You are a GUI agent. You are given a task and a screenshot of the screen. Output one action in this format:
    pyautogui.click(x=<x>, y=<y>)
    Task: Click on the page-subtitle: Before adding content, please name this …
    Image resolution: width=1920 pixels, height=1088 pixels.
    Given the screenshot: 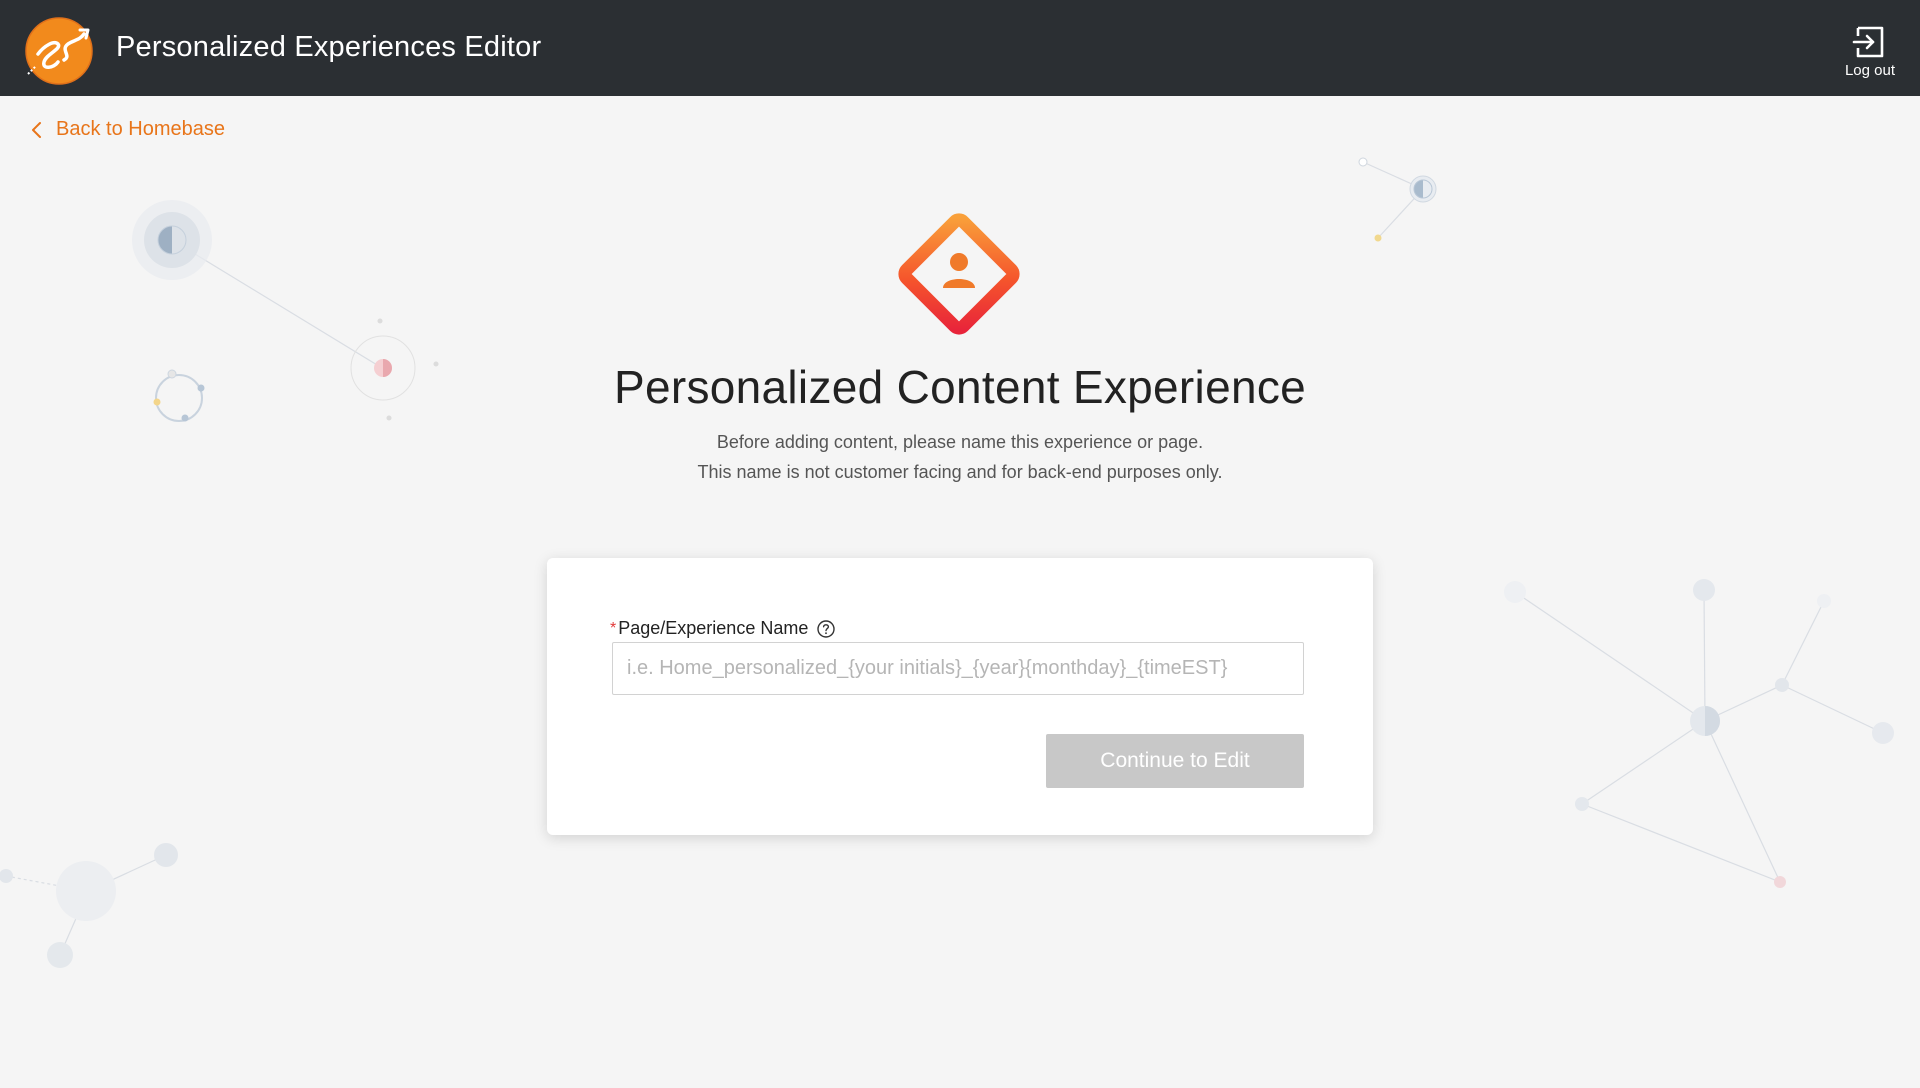 What is the action you would take?
    pyautogui.click(x=960, y=457)
    